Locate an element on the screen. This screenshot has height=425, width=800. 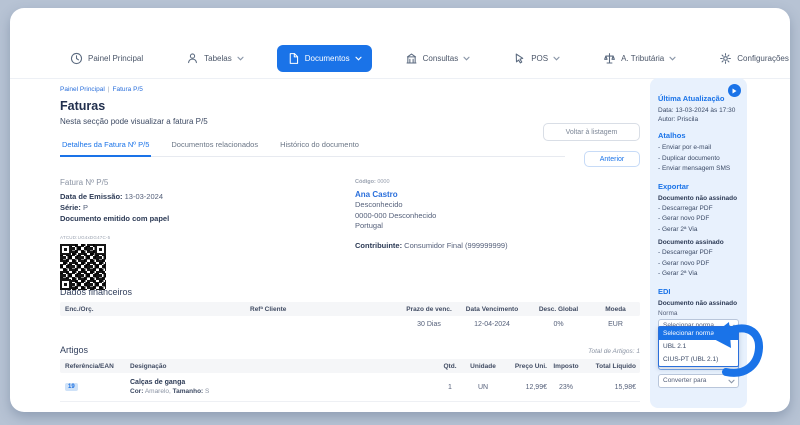
export-unsigned-second-copy: - Gerar 2ª Via is located at coordinates (698, 230).